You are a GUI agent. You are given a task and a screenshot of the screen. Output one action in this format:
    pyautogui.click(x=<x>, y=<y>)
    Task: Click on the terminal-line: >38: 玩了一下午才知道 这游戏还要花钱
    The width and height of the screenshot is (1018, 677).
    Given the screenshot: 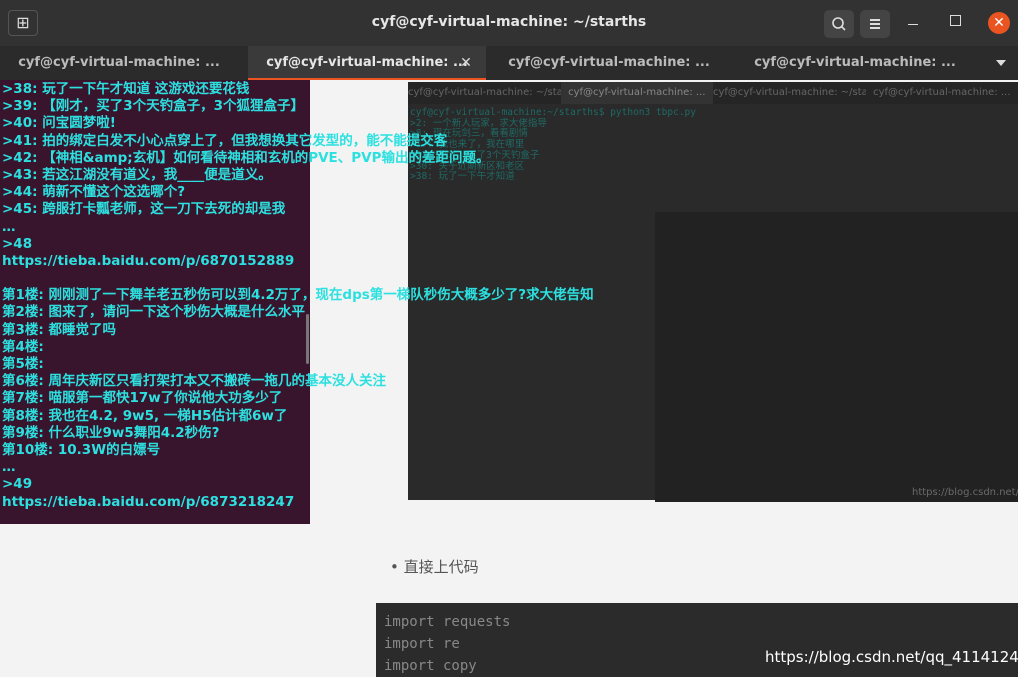 What is the action you would take?
    pyautogui.click(x=126, y=89)
    